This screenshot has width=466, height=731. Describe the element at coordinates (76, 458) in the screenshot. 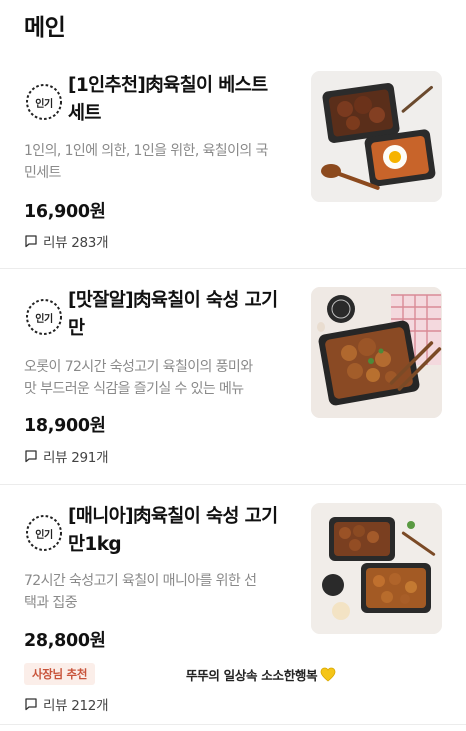

I see `review-label: 리뷰 291개` at that location.